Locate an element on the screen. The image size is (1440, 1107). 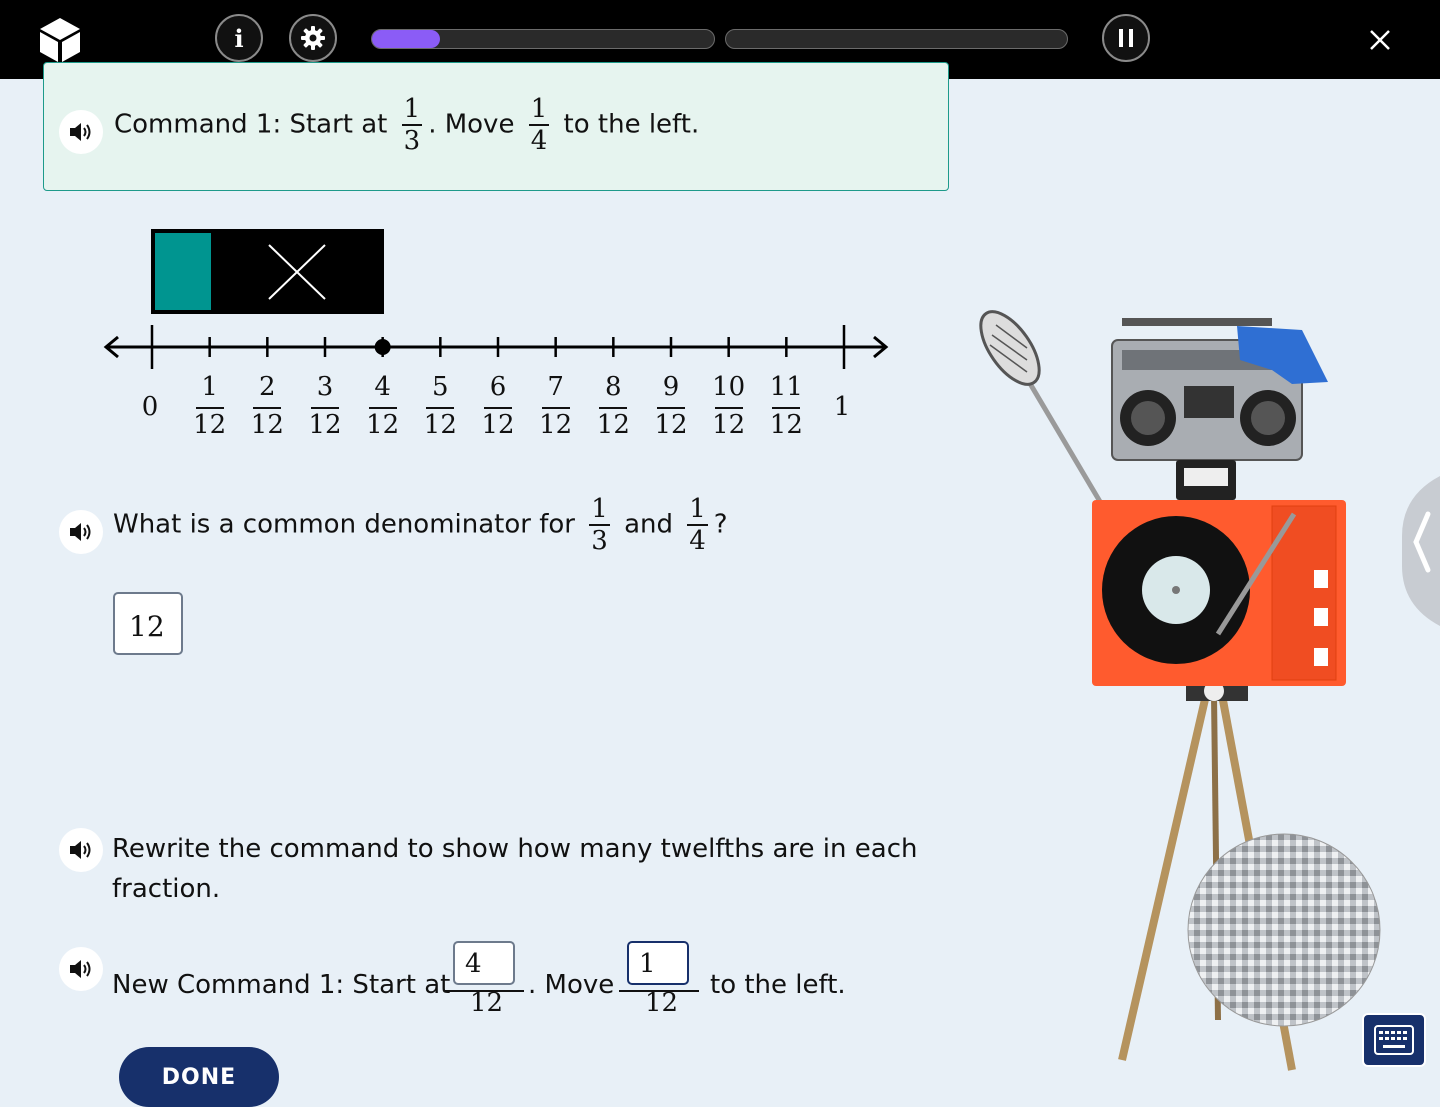
settings-button is located at coordinates (313, 38).